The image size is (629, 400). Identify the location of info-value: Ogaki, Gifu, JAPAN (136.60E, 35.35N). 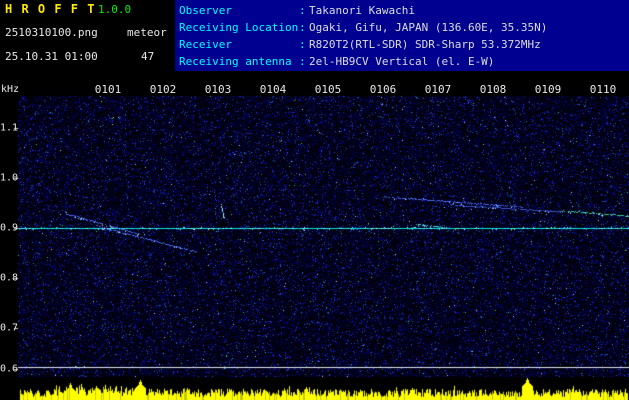
(428, 27).